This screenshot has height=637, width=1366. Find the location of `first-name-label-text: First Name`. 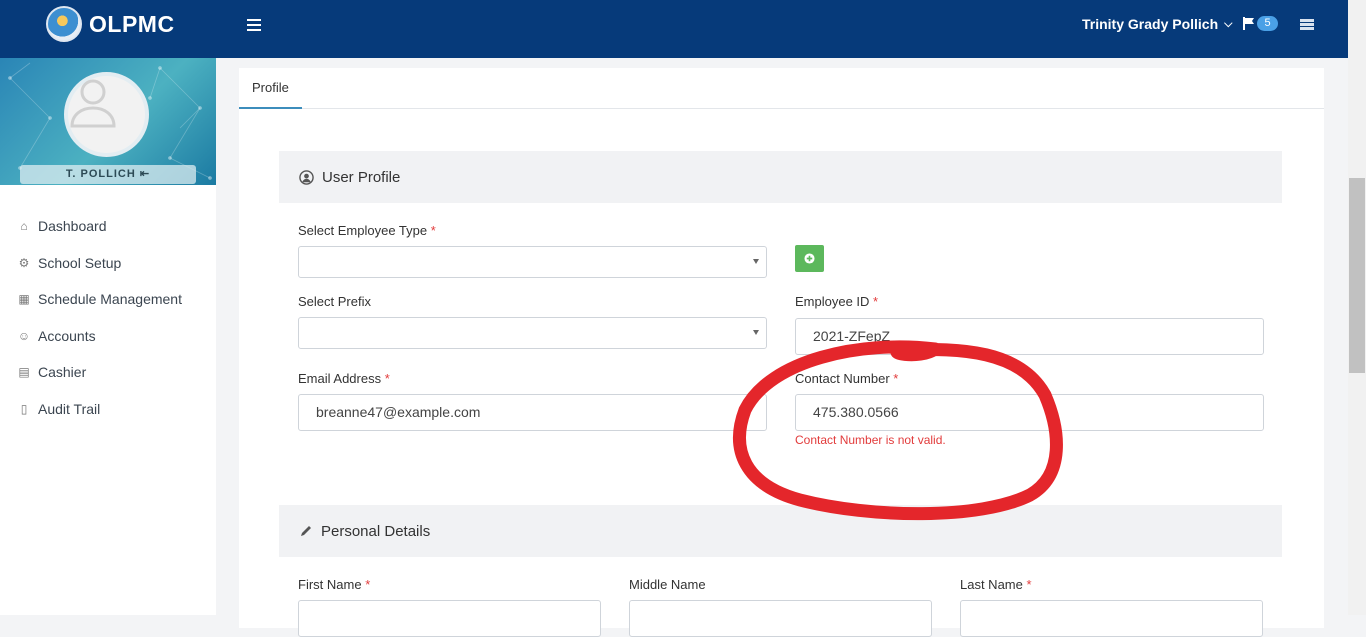

first-name-label-text: First Name is located at coordinates (330, 584).